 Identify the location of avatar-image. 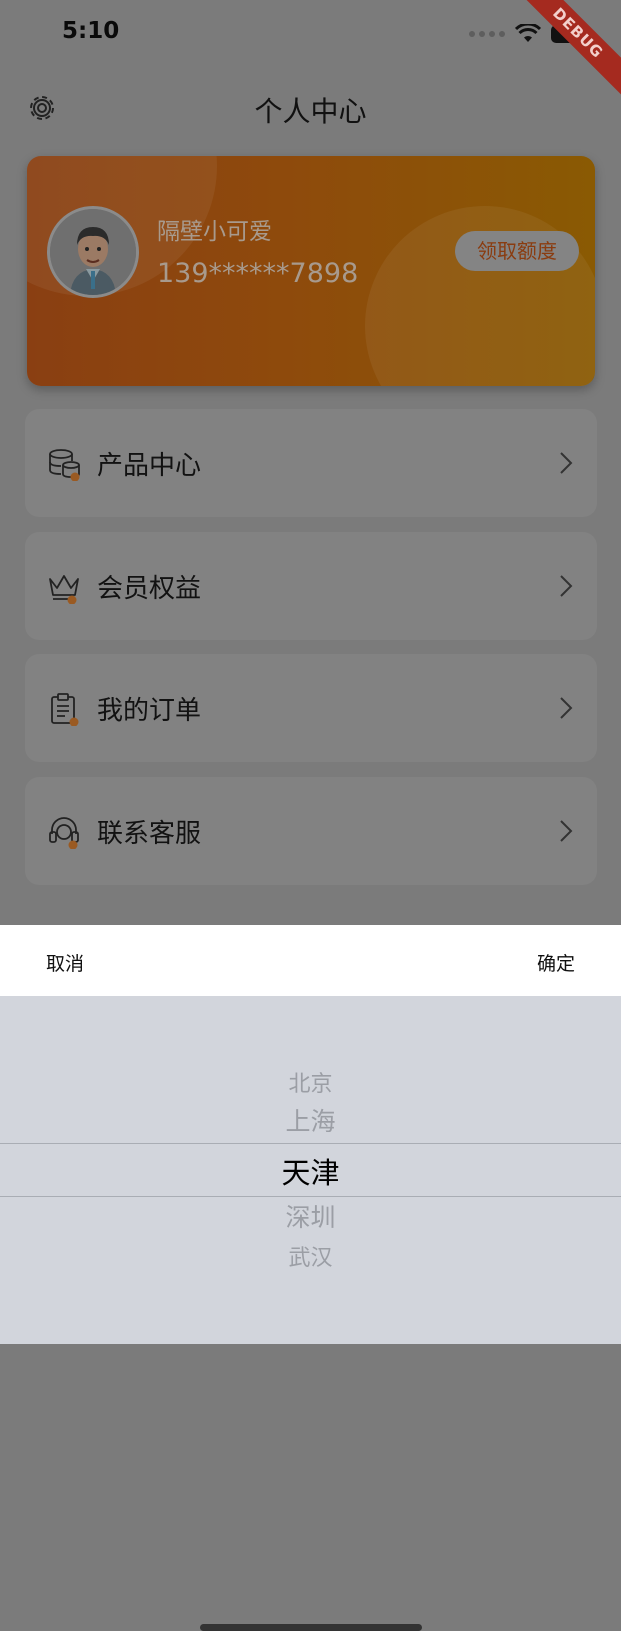
(93, 252).